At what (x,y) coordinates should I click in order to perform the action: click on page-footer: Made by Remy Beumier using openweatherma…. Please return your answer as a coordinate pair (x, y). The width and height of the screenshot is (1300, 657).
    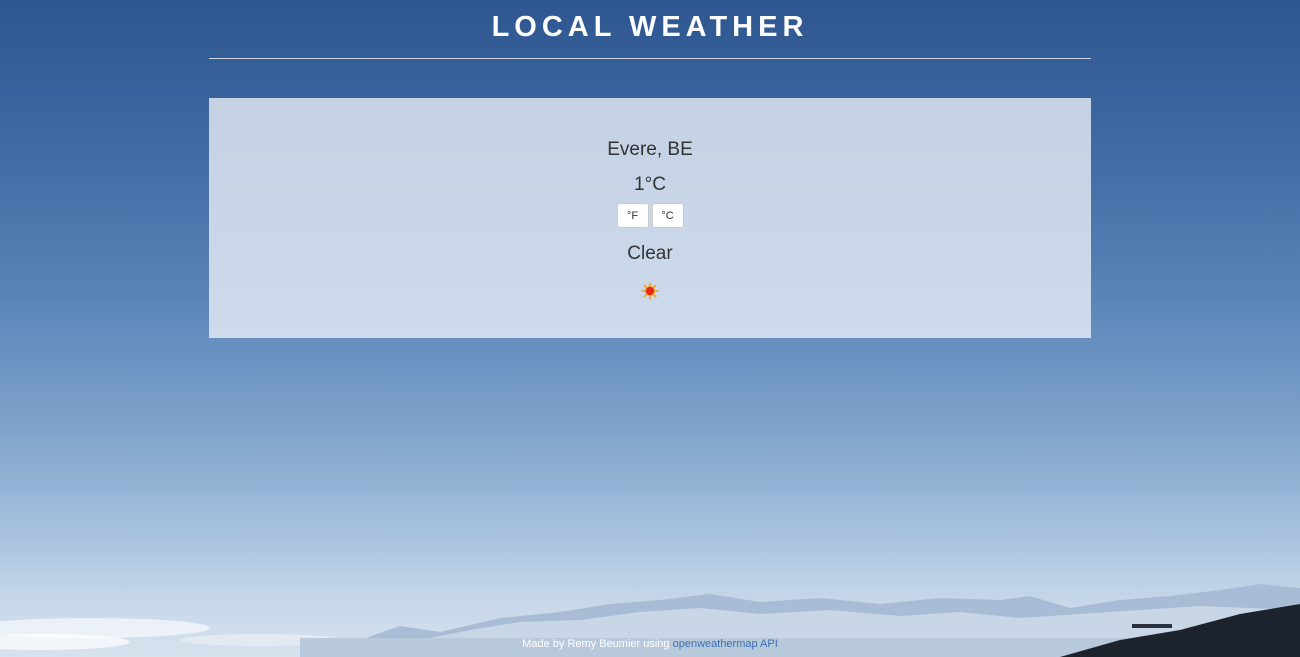
    Looking at the image, I should click on (650, 644).